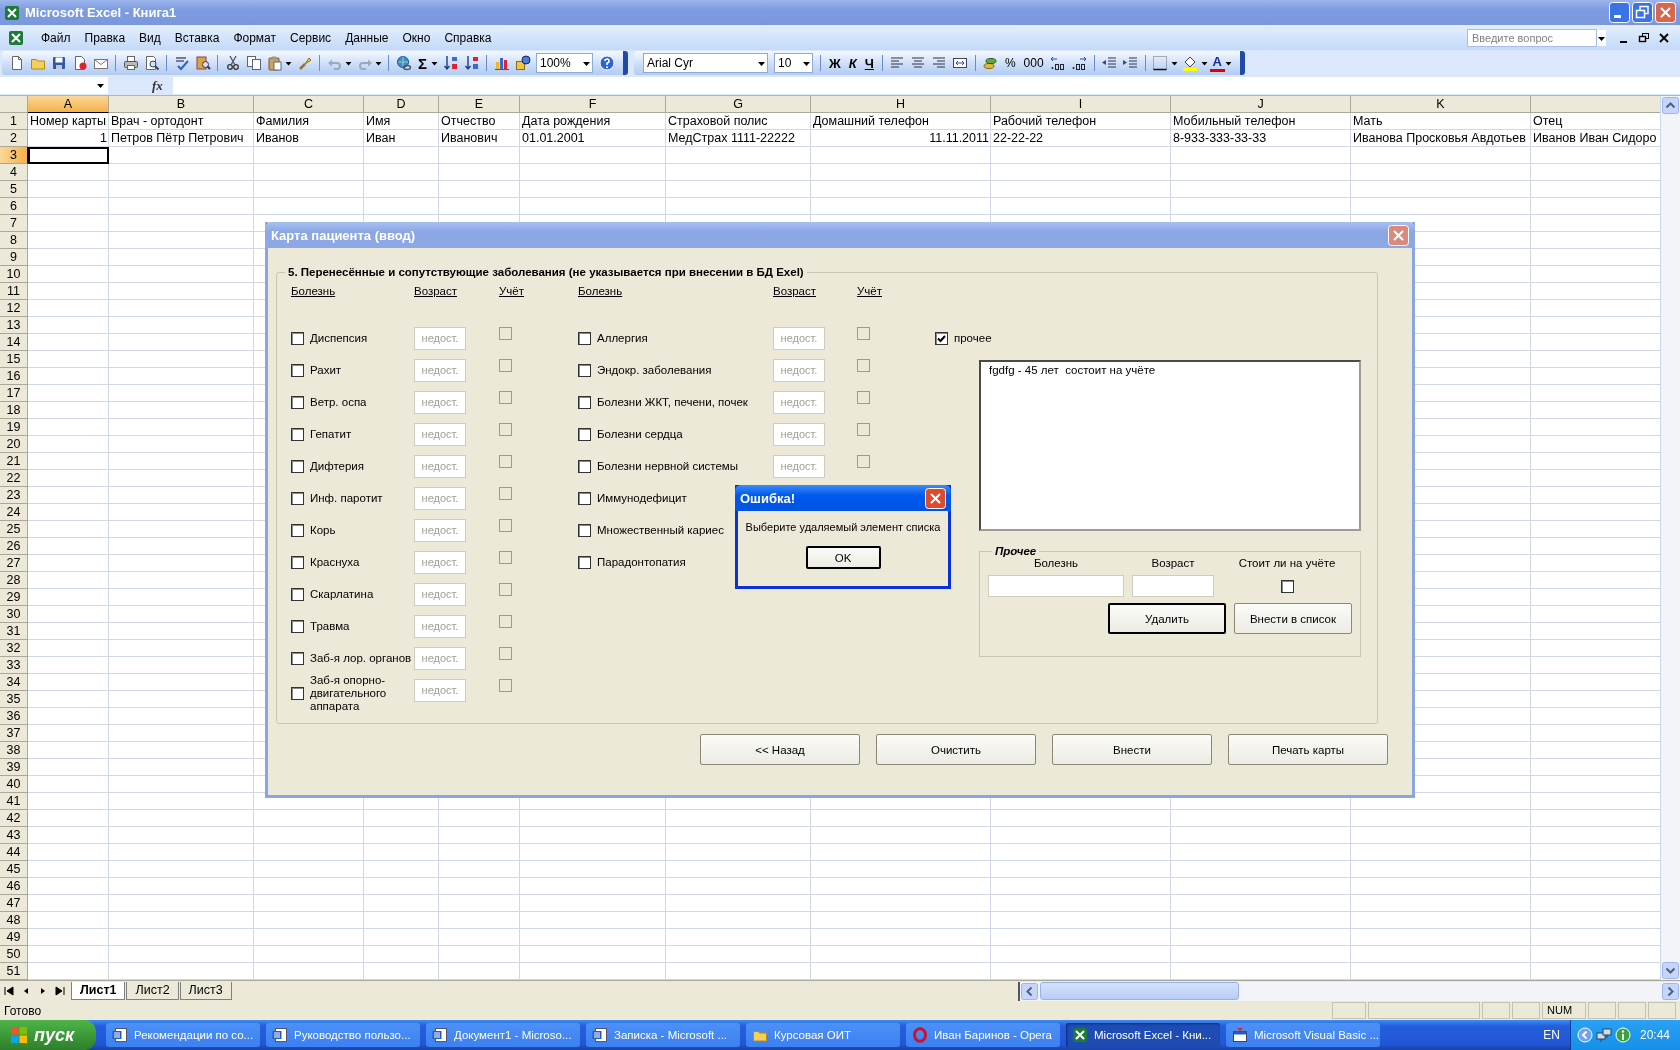  Describe the element at coordinates (1010, 63) in the screenshot. I see `number-format-button: %` at that location.